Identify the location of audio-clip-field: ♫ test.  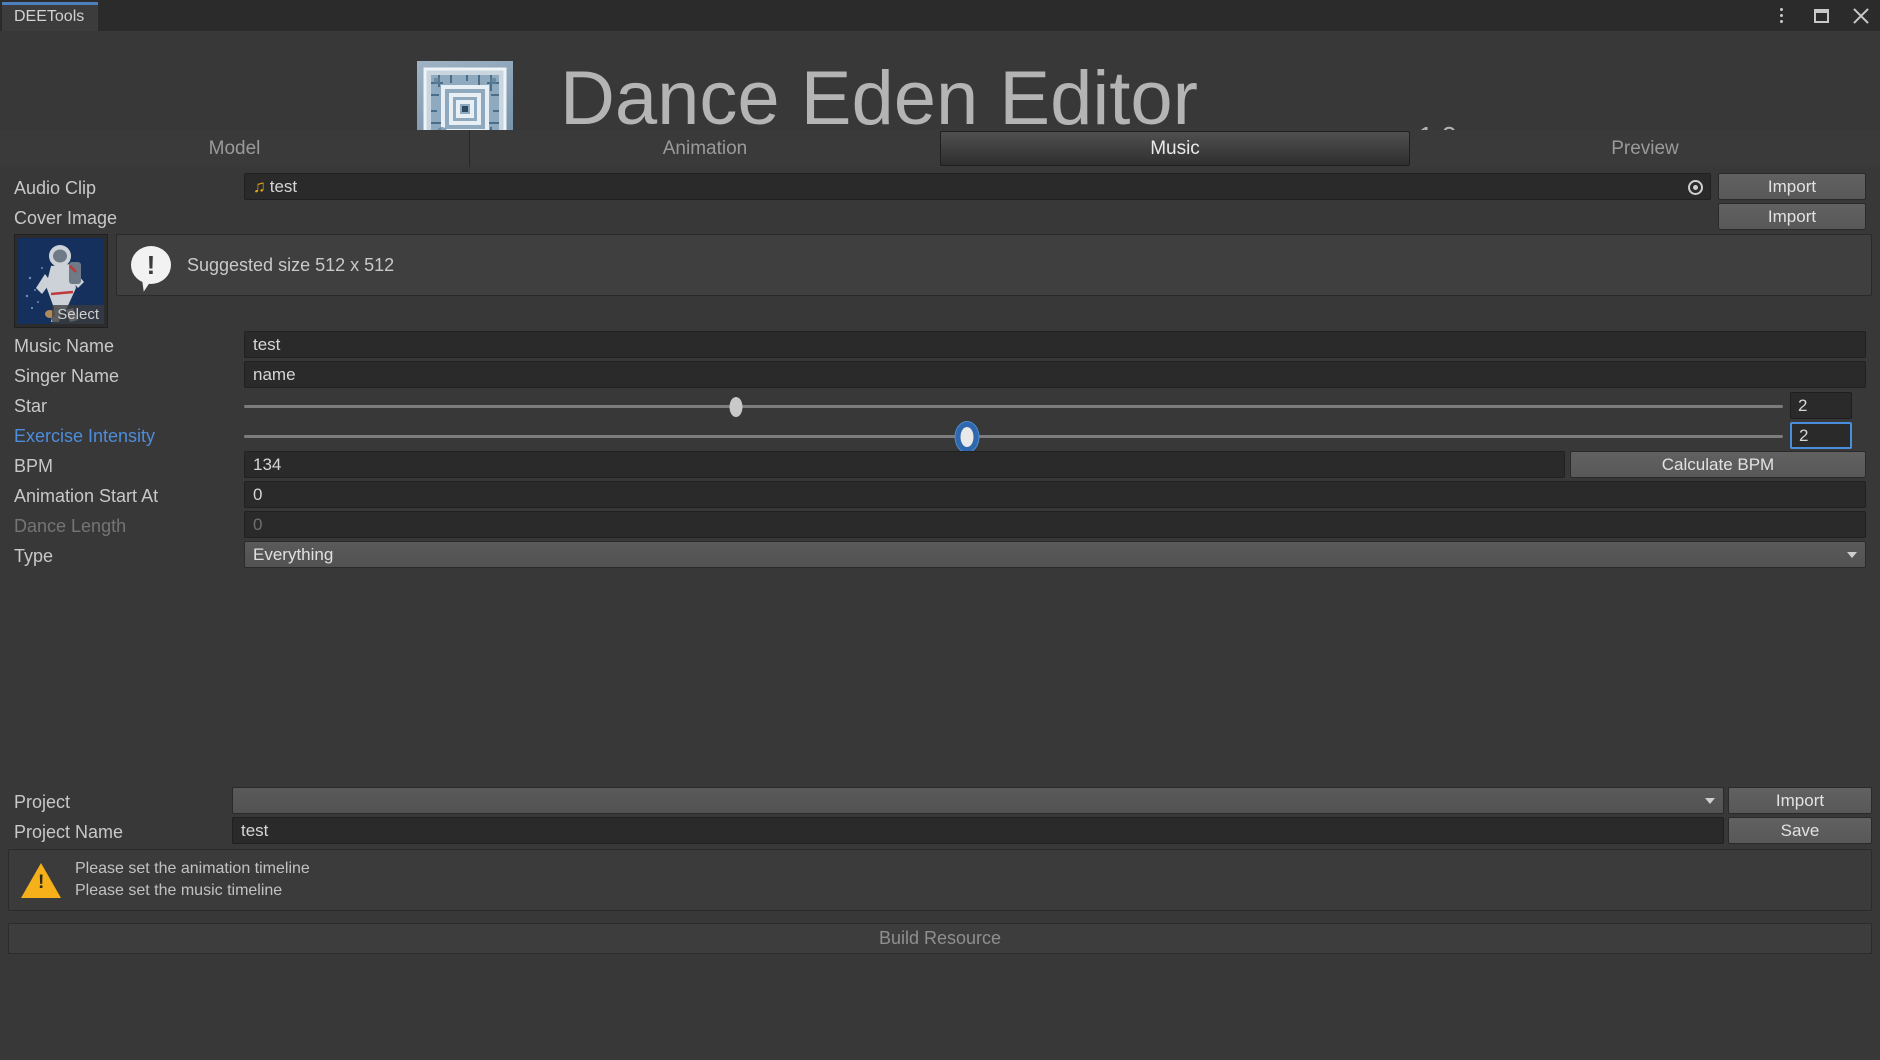
(977, 186).